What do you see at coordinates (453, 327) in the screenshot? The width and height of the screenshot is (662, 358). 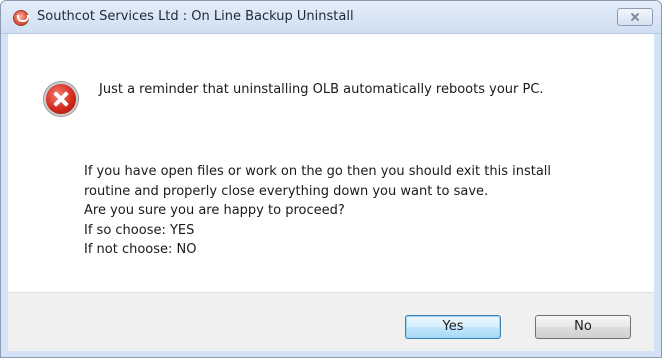 I see `yes-button: Yes` at bounding box center [453, 327].